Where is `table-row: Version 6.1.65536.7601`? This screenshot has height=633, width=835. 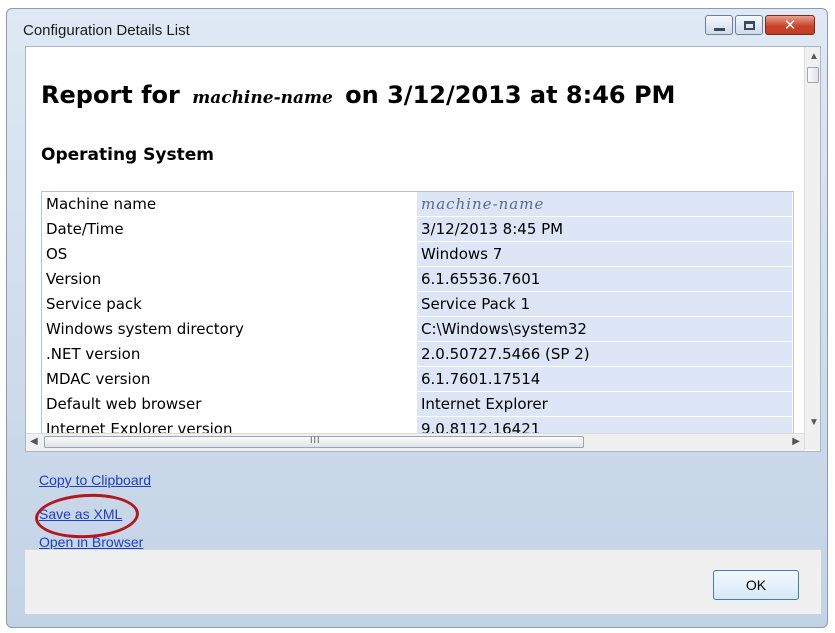
table-row: Version 6.1.65536.7601 is located at coordinates (417, 279).